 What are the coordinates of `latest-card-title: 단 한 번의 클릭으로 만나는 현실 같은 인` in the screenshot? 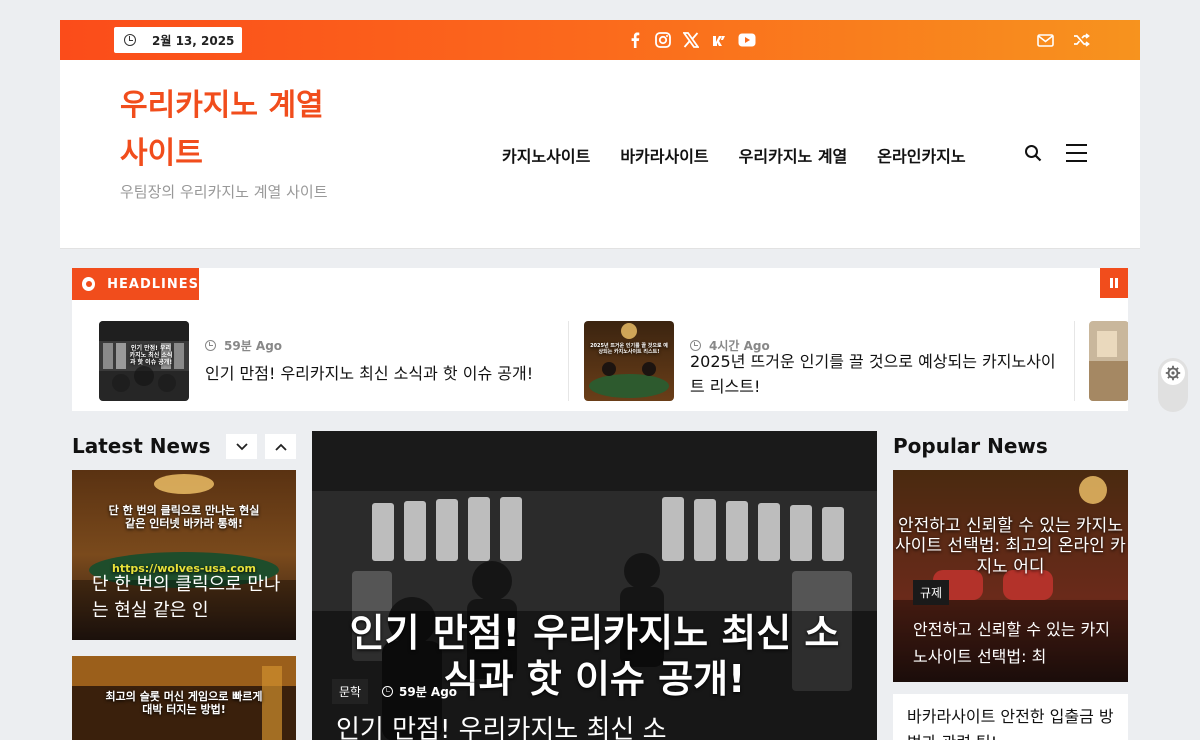 It's located at (187, 598).